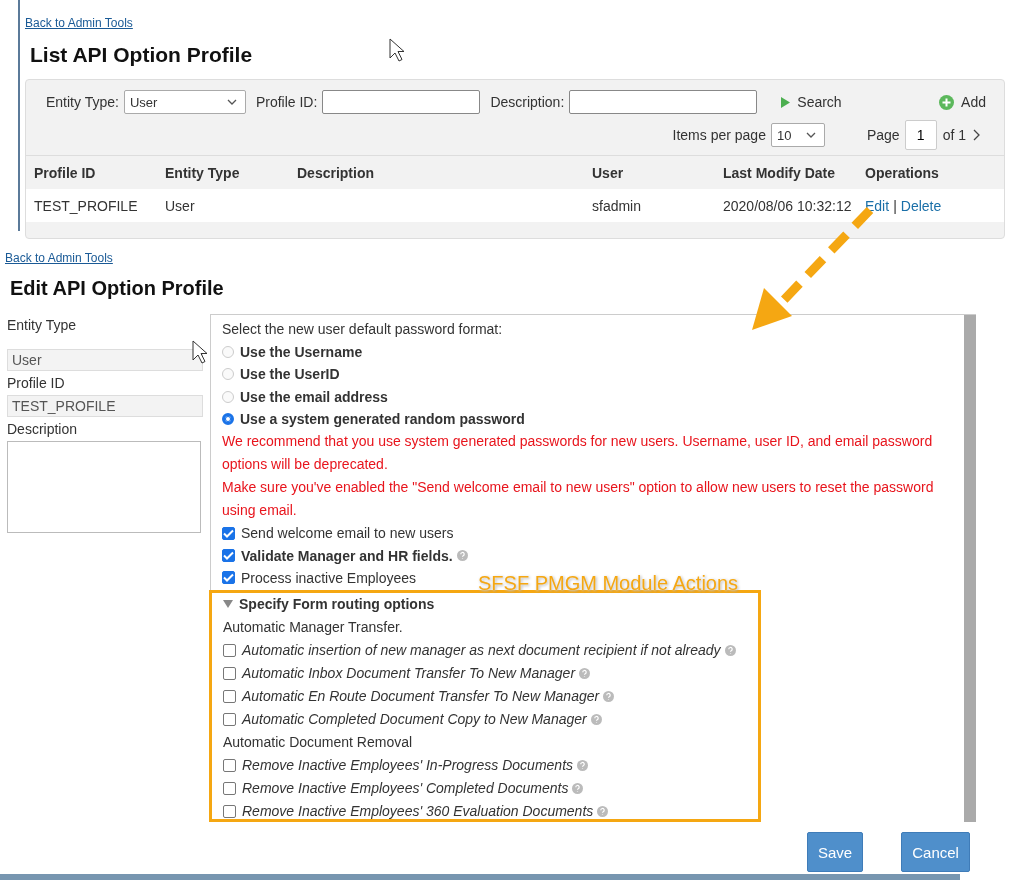  What do you see at coordinates (105, 406) in the screenshot?
I see `readonly-field: TEST_PROFILE` at bounding box center [105, 406].